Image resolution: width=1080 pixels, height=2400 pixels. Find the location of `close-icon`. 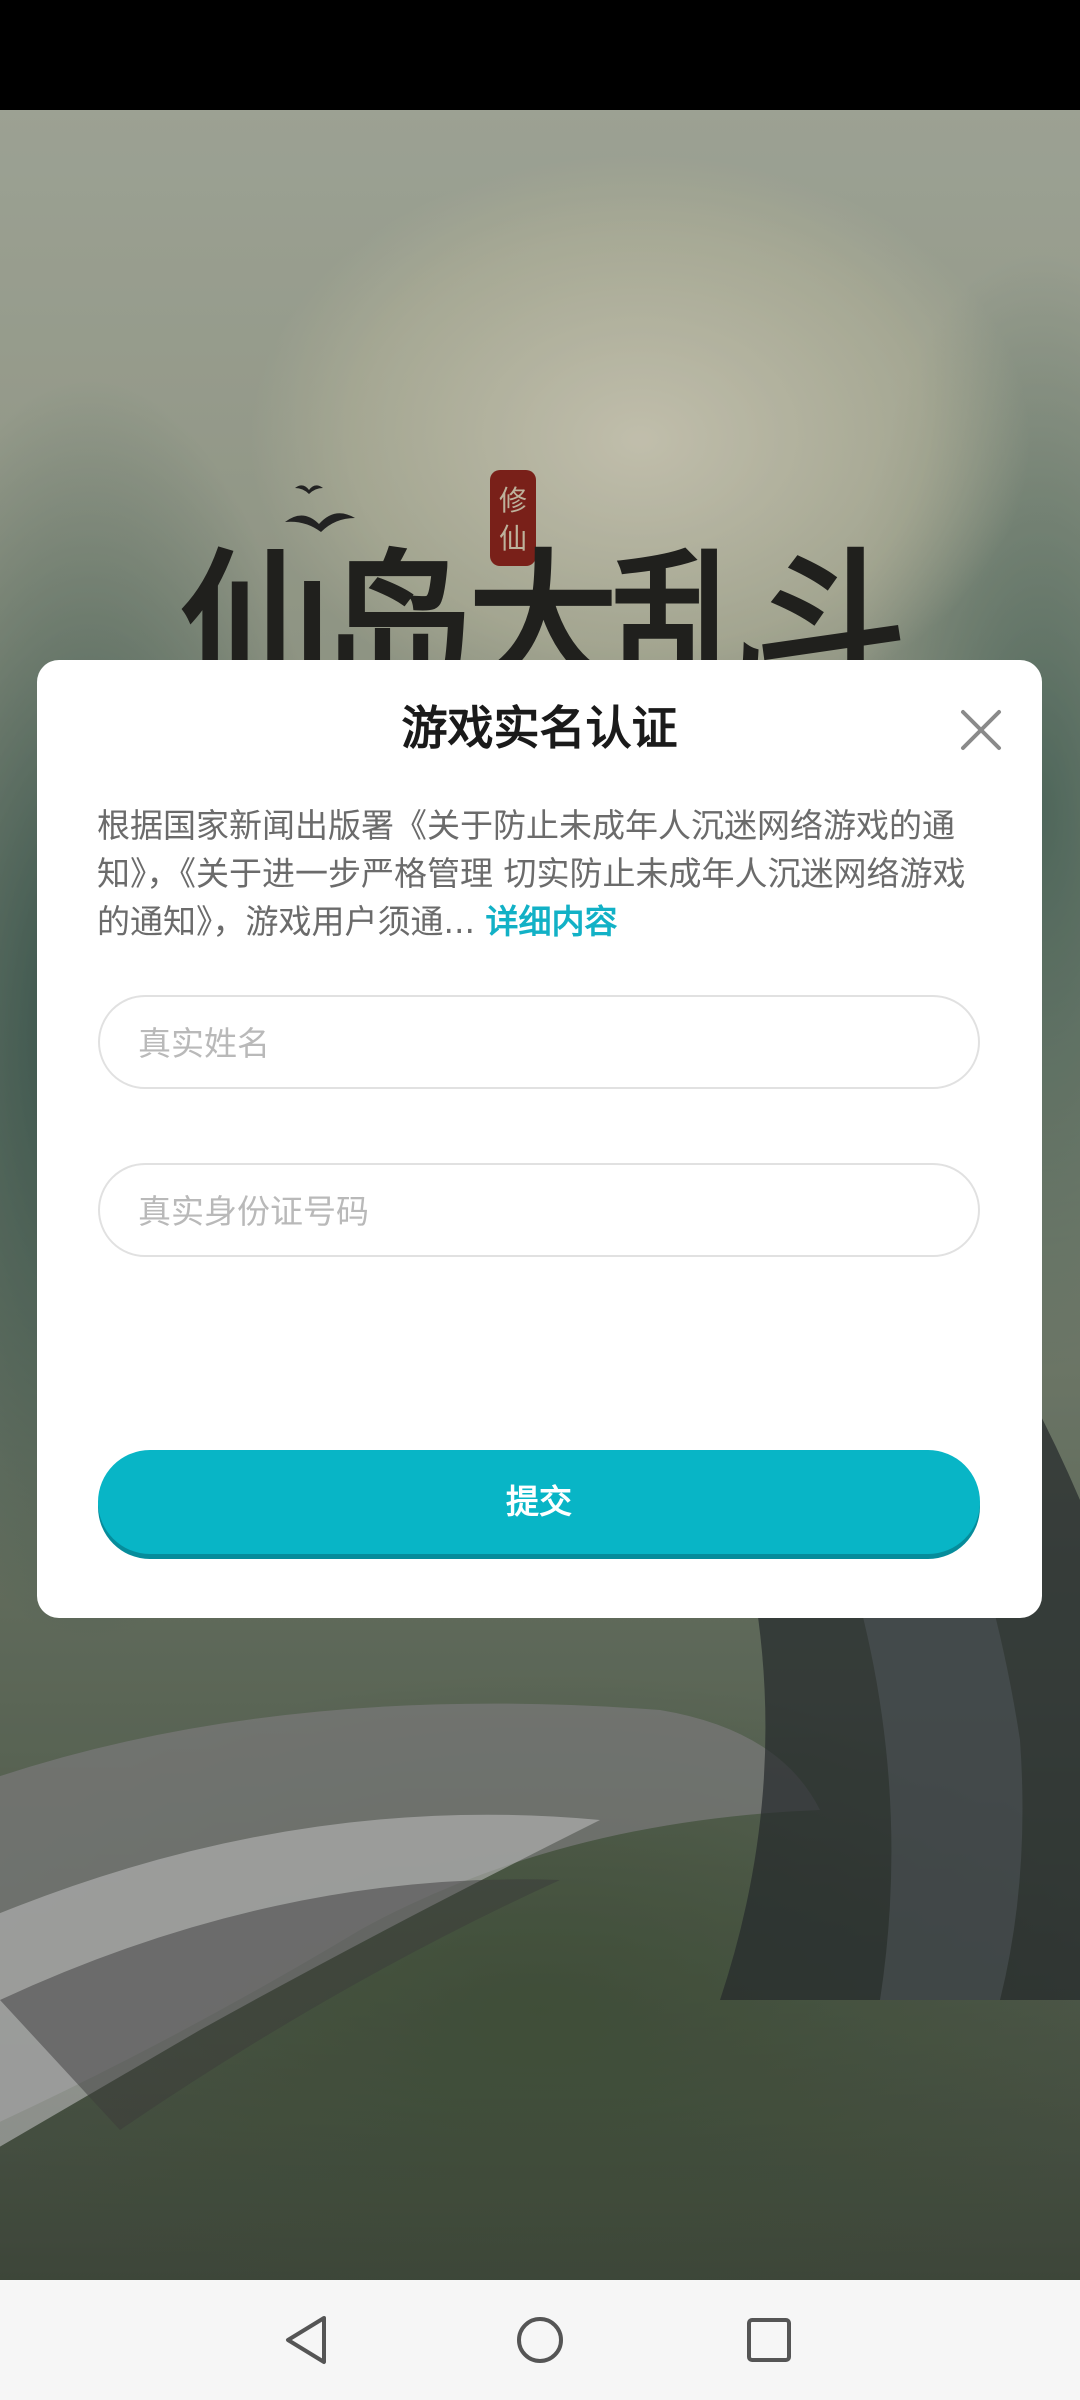

close-icon is located at coordinates (981, 730).